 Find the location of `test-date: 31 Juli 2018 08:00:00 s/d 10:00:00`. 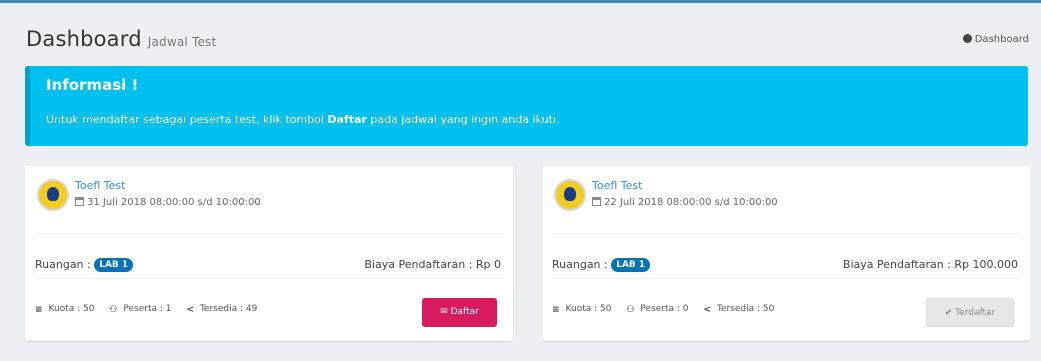

test-date: 31 Juli 2018 08:00:00 s/d 10:00:00 is located at coordinates (168, 202).